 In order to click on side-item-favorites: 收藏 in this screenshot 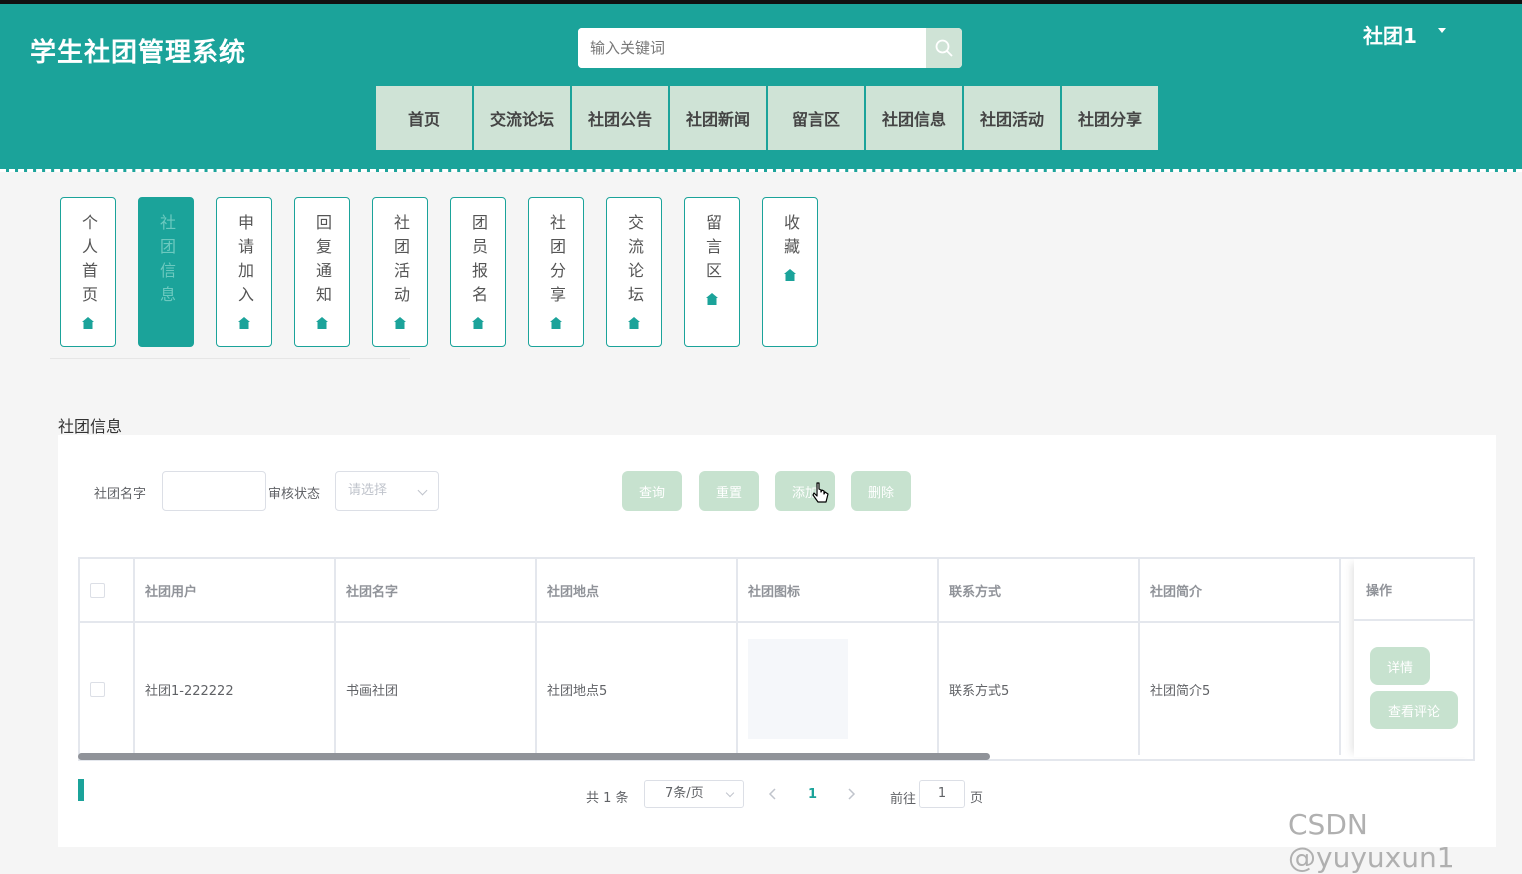, I will do `click(790, 272)`.